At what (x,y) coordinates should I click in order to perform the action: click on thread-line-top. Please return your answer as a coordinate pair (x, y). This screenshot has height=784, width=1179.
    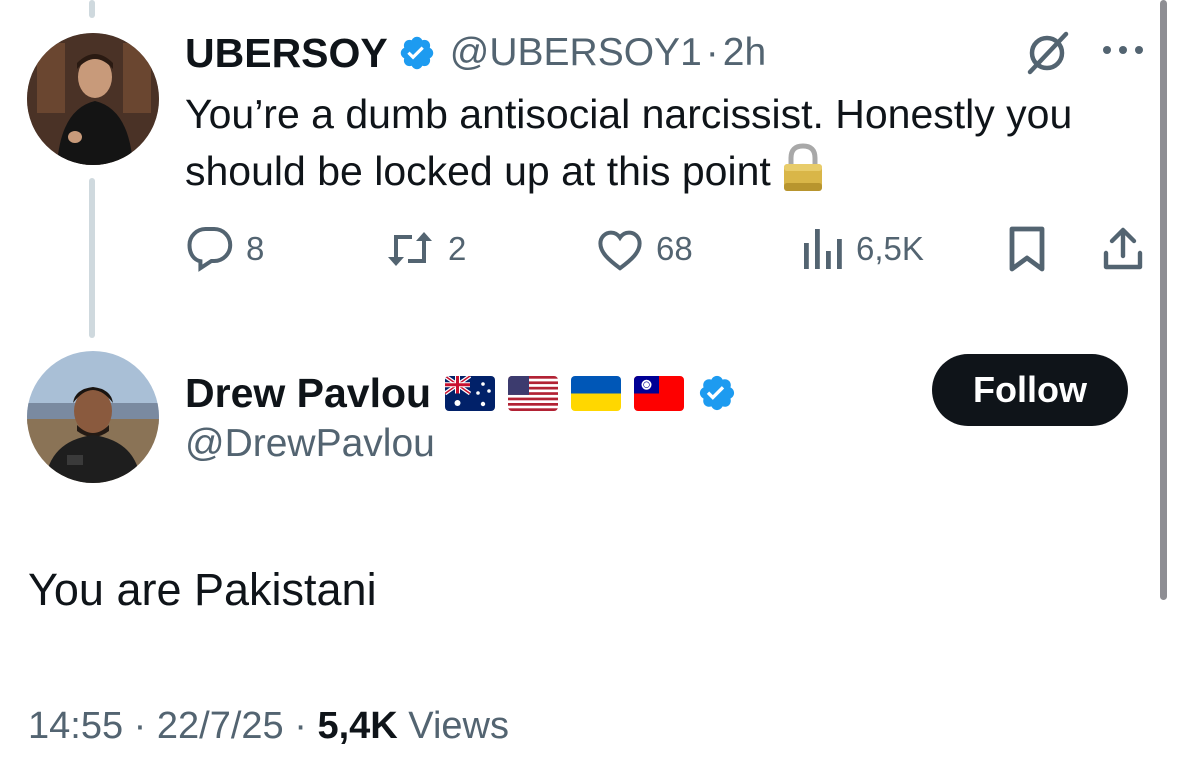
    Looking at the image, I should click on (92, 9).